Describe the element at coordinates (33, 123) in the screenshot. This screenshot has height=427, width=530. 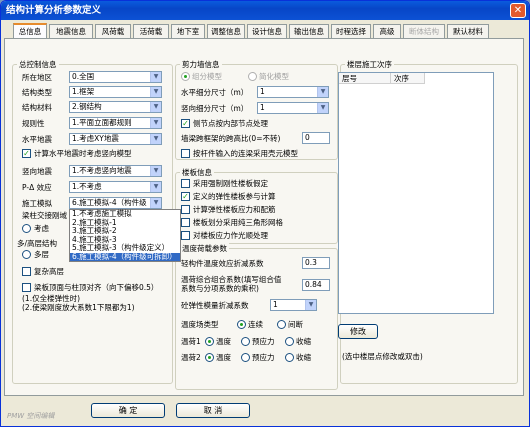
I see `regularity-label: 规则性` at that location.